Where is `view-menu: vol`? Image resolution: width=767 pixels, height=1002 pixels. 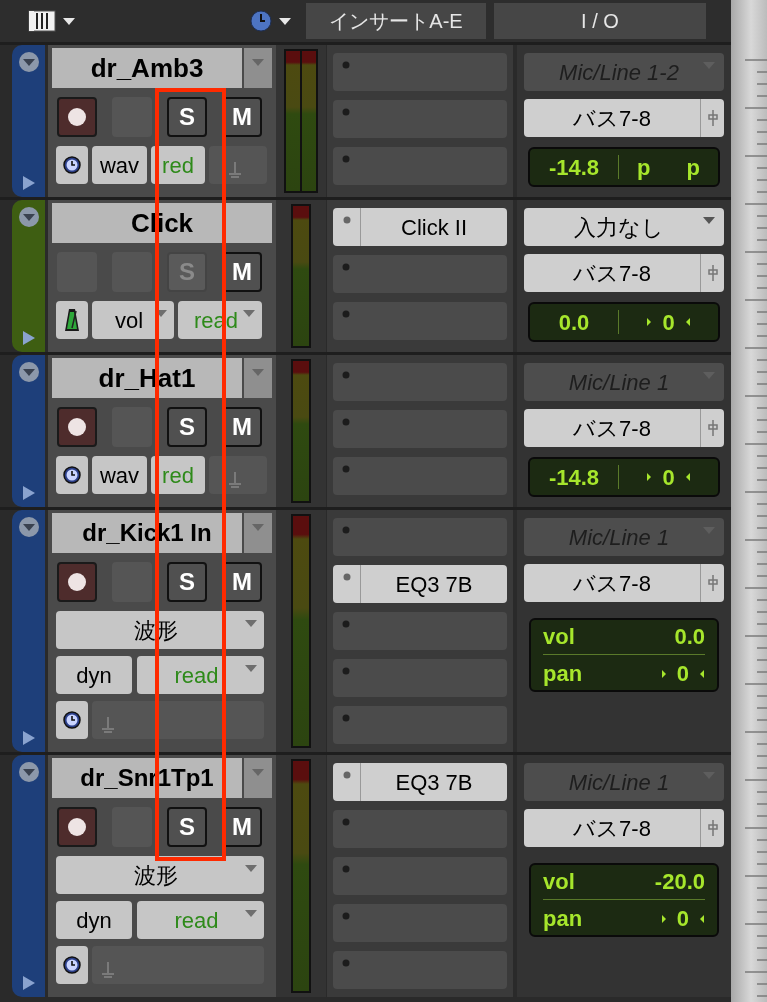 view-menu: vol is located at coordinates (133, 320).